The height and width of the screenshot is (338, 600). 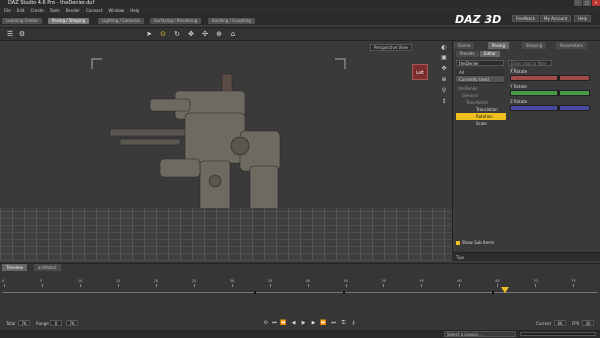 I want to click on active-pose-icon: ⌂, so click(x=233, y=34).